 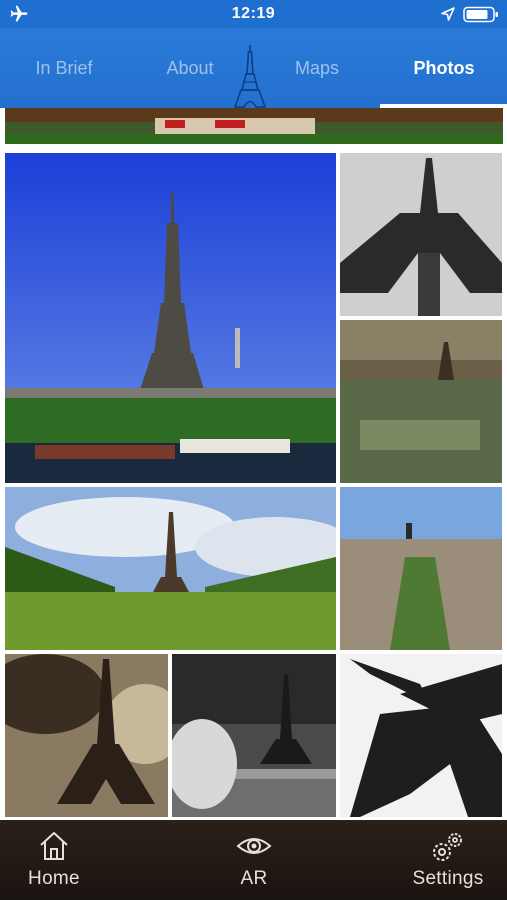 What do you see at coordinates (448, 878) in the screenshot?
I see `nav-settings-label: Settings` at bounding box center [448, 878].